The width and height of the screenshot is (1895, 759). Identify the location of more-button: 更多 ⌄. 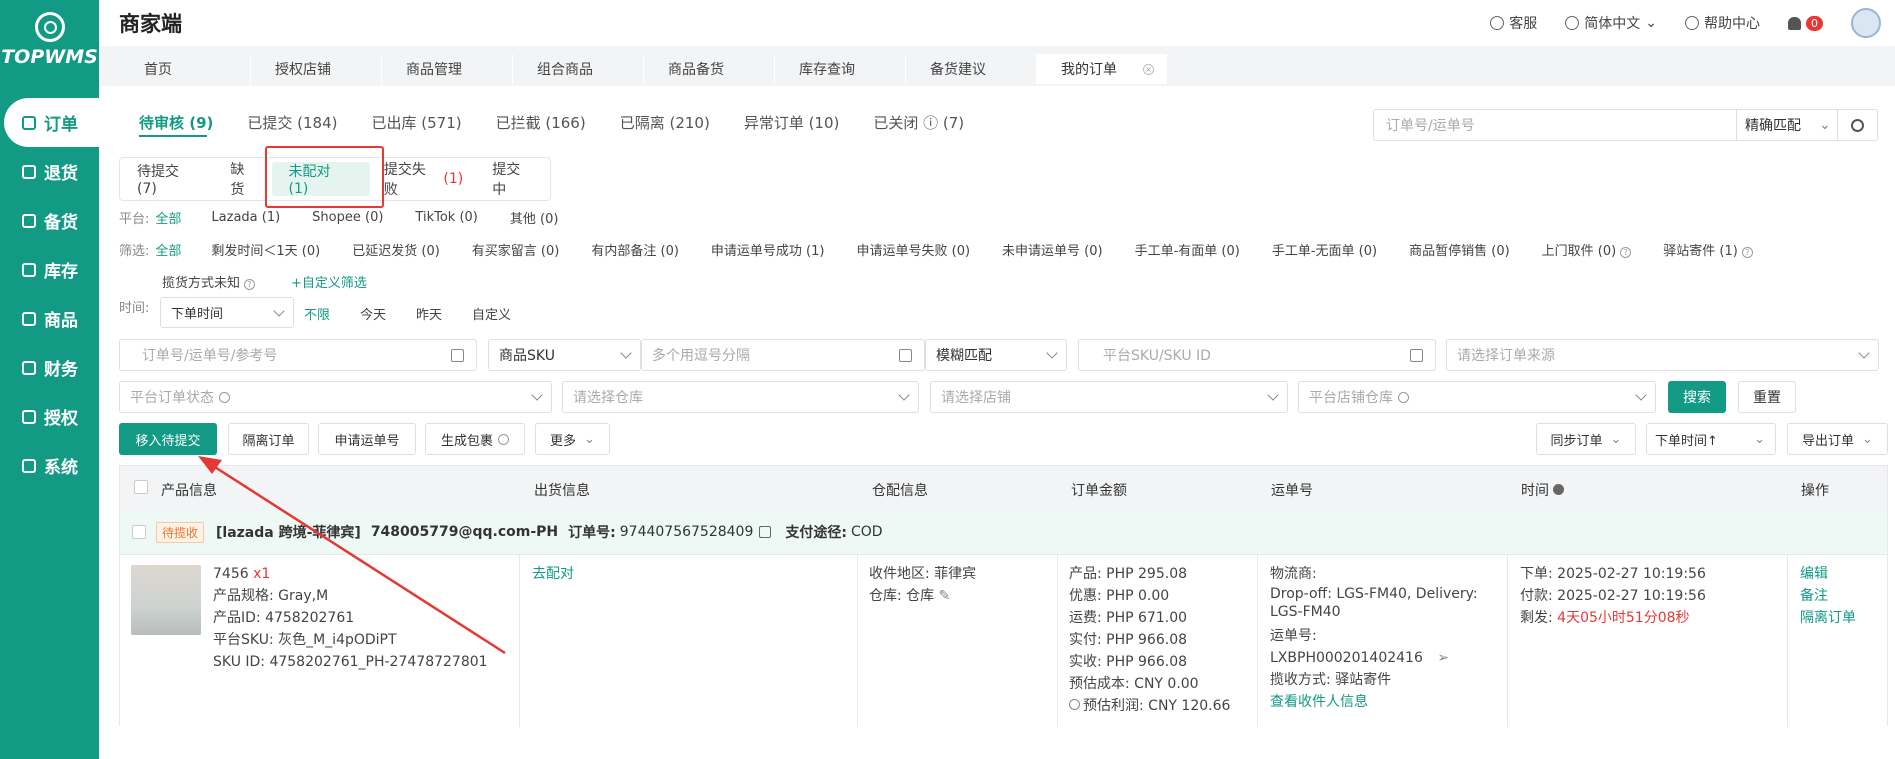
(572, 439).